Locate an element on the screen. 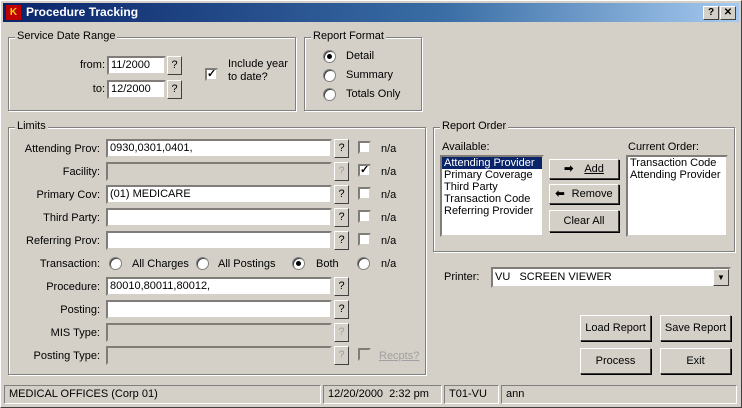  title-bar: K Procedure Tracking ? ✕ is located at coordinates (371, 12).